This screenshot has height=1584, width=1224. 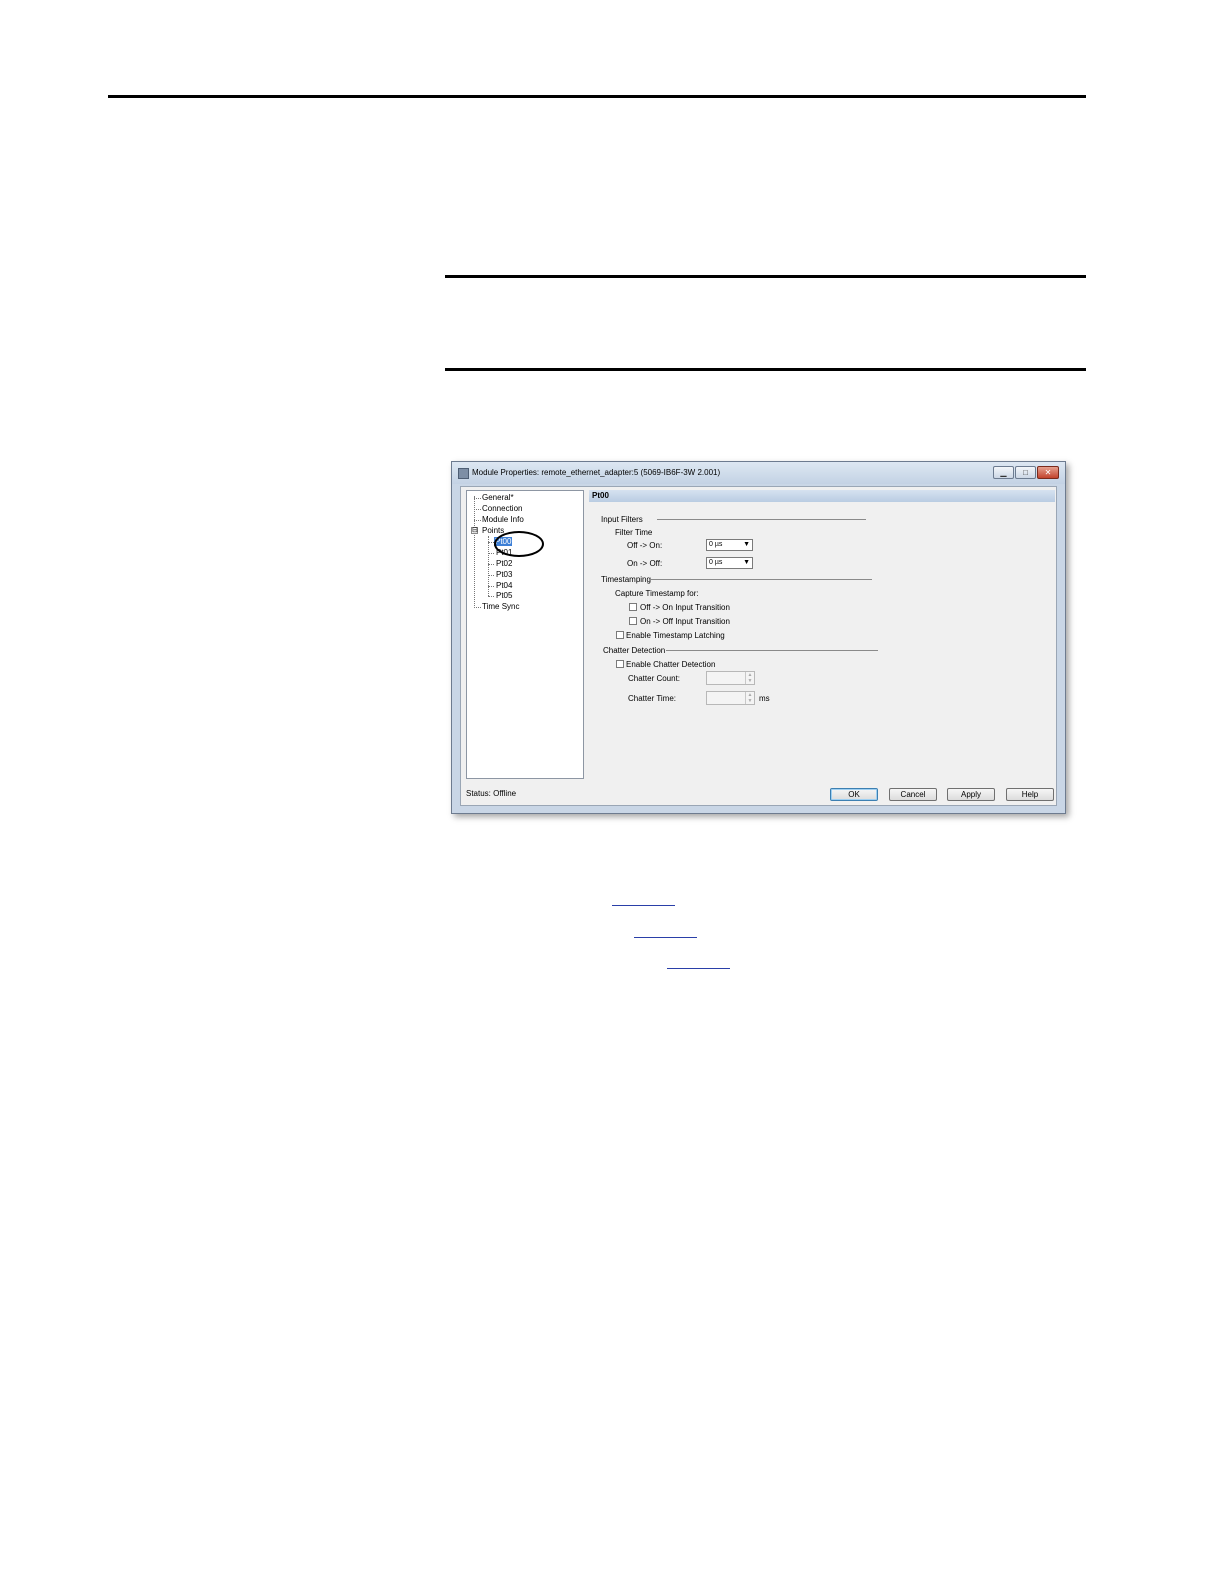 What do you see at coordinates (645, 563) in the screenshot?
I see `on-off-label: On -> Off:` at bounding box center [645, 563].